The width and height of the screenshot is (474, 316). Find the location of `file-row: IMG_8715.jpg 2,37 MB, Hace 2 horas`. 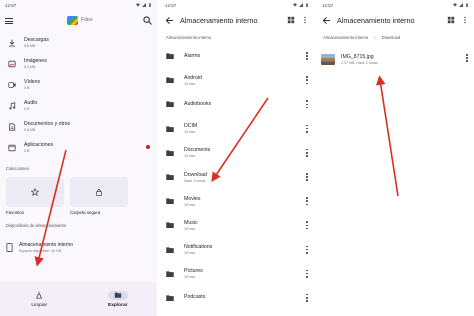

file-row: IMG_8715.jpg 2,37 MB, Hace 2 horas is located at coordinates (395, 59).